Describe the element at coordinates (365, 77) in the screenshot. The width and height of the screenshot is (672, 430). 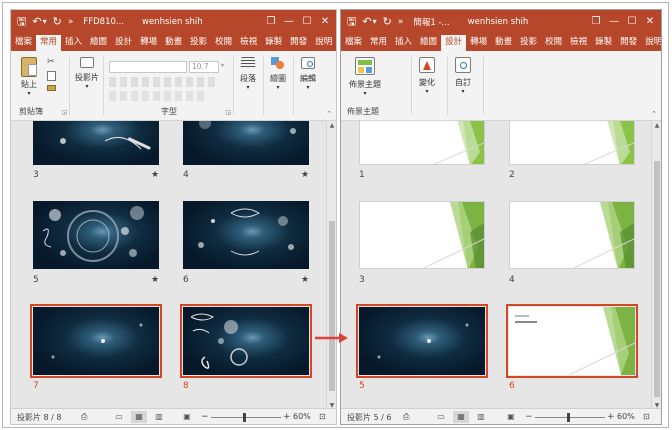
I see `themes-button: 佈景主題 ▾` at that location.